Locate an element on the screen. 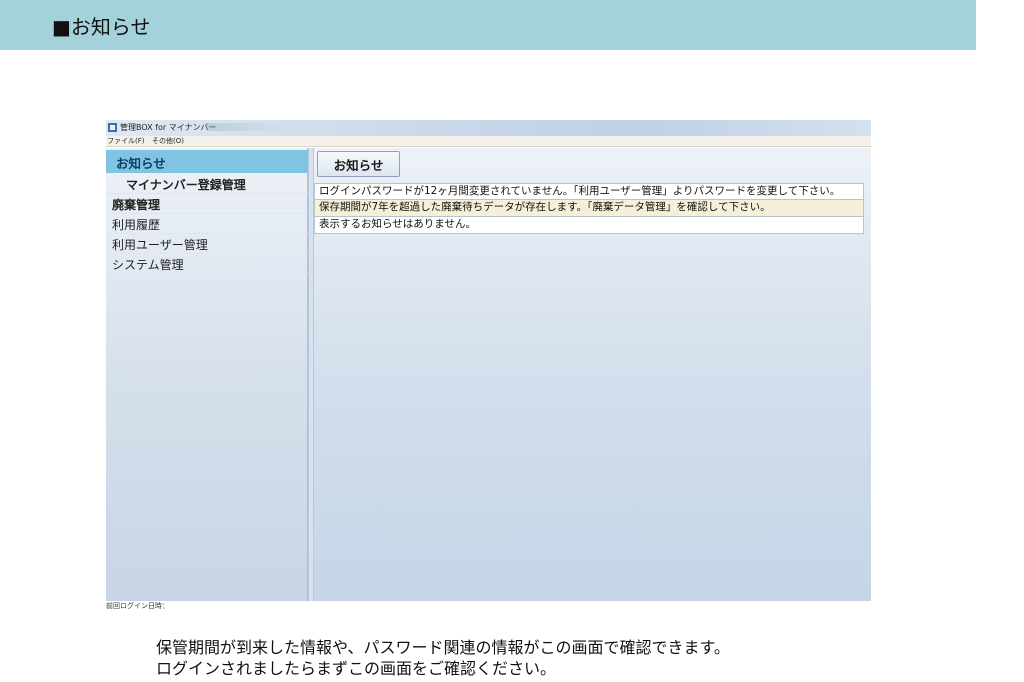  sidebar-item-system: システム管理 is located at coordinates (207, 264).